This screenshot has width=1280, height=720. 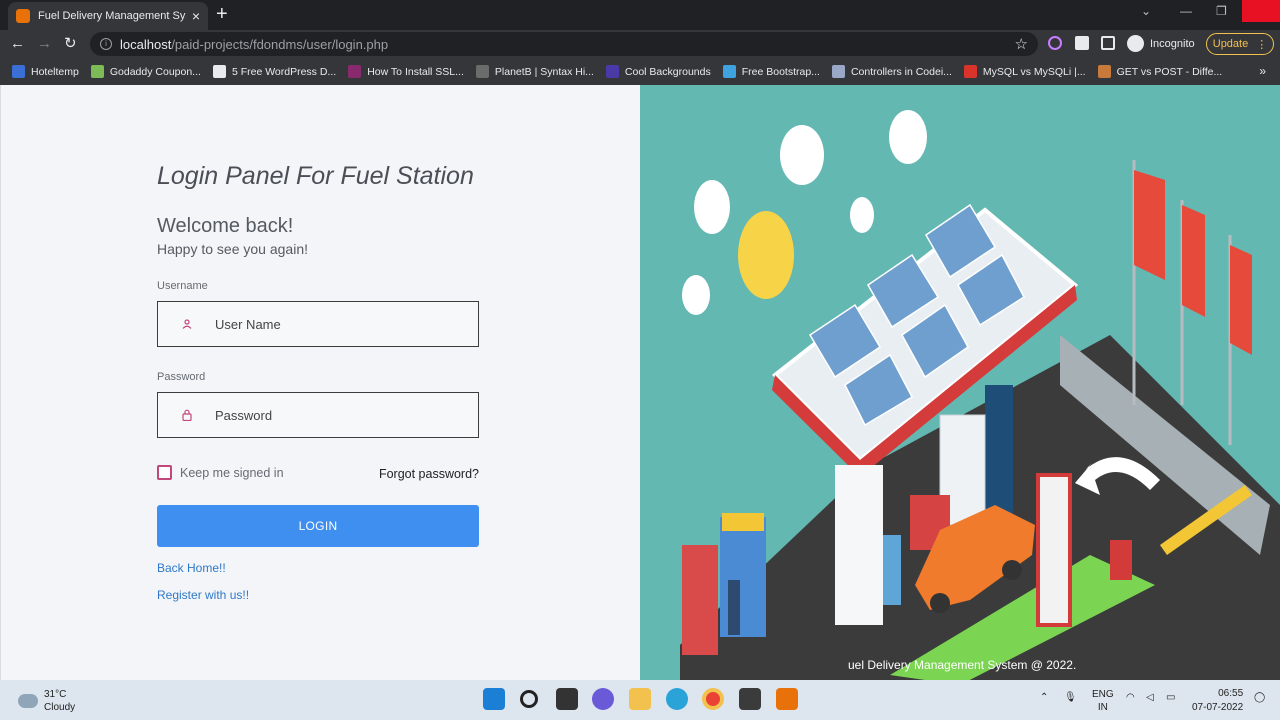 What do you see at coordinates (734, 607) in the screenshot?
I see `person-customer` at bounding box center [734, 607].